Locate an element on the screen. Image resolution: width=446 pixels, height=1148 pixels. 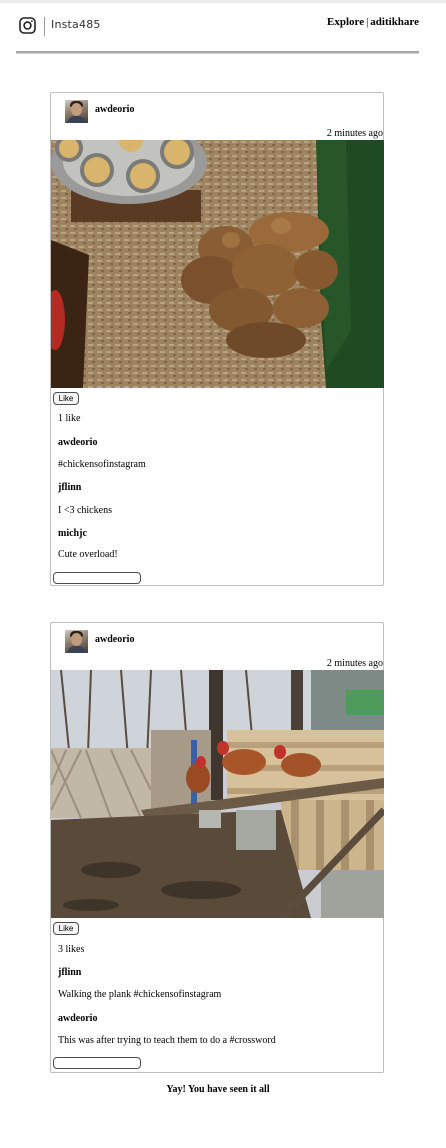
comment-owner-link: michjc is located at coordinates (72, 533).